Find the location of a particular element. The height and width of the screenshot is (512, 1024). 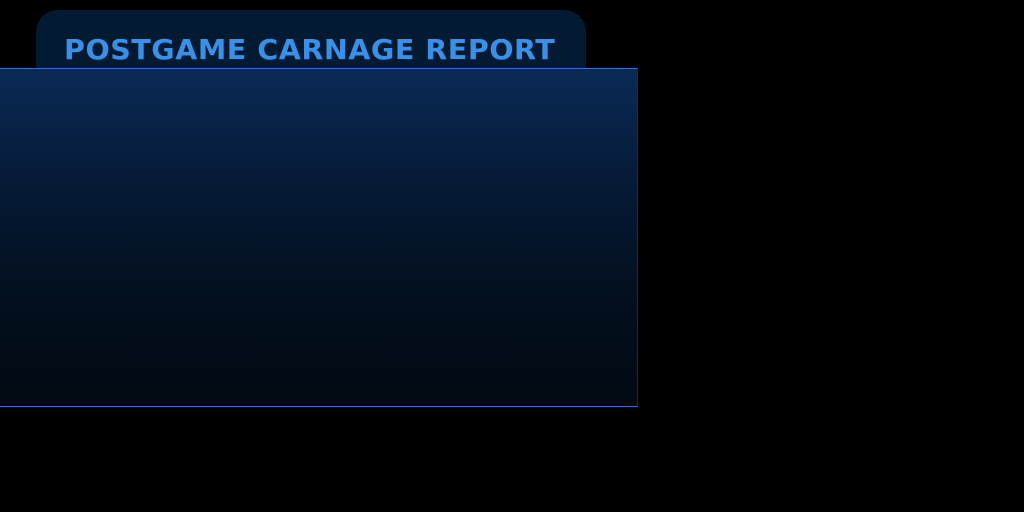

screen-title: POSTGAME CARNAGE REPORT is located at coordinates (310, 49).